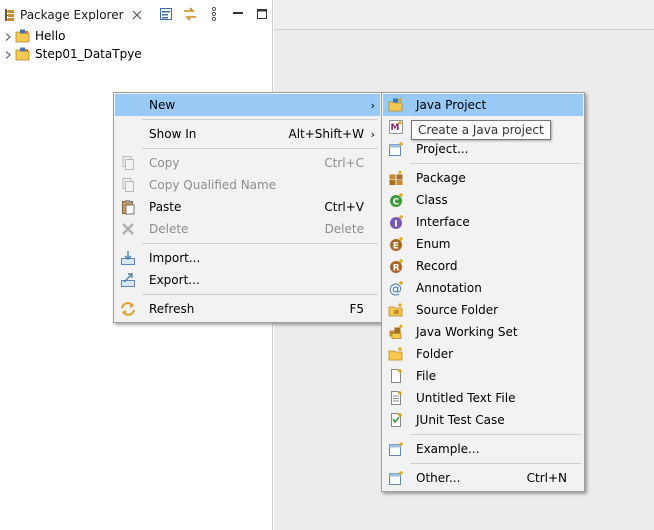 Image resolution: width=654 pixels, height=530 pixels. Describe the element at coordinates (483, 354) in the screenshot. I see `submenu-item-folder: Folder` at that location.